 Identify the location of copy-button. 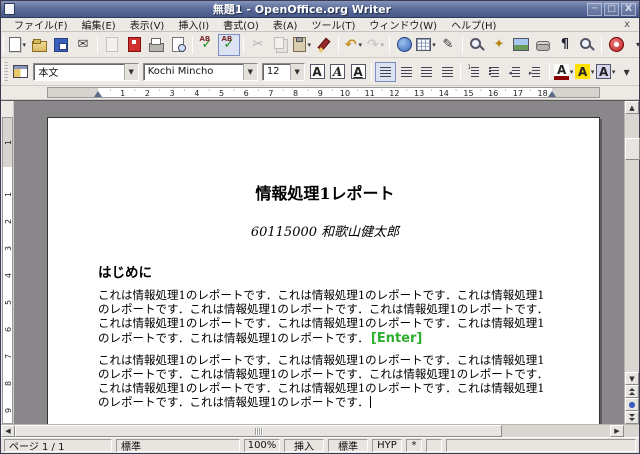
(280, 45).